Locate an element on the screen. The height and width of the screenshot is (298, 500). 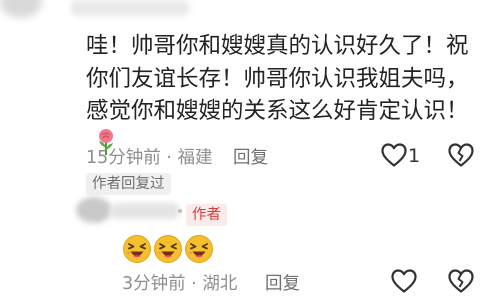
previous-item-blurred is located at coordinates (250, 12).